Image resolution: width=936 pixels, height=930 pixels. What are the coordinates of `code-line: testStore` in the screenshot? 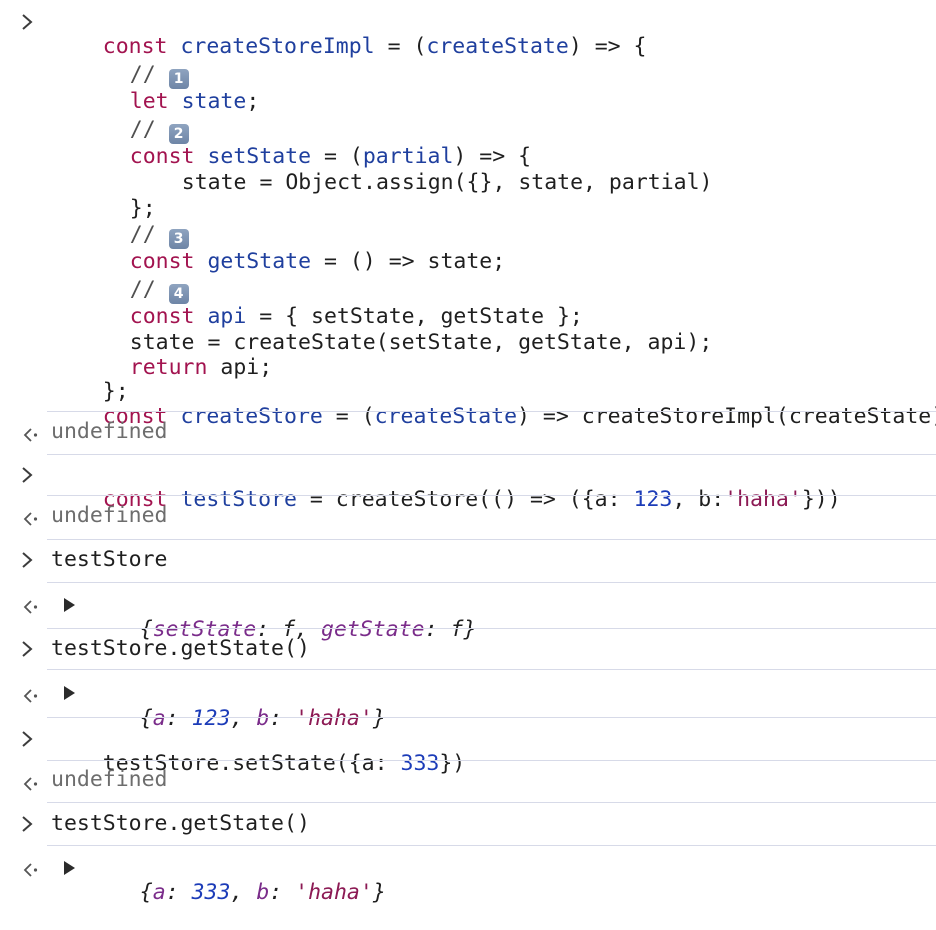 It's located at (109, 559).